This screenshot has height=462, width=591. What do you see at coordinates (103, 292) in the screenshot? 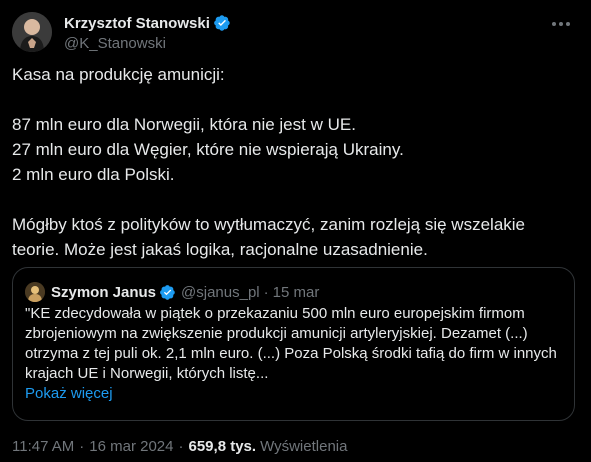
I see `quoted-author-display-name: Szymon Janus` at bounding box center [103, 292].